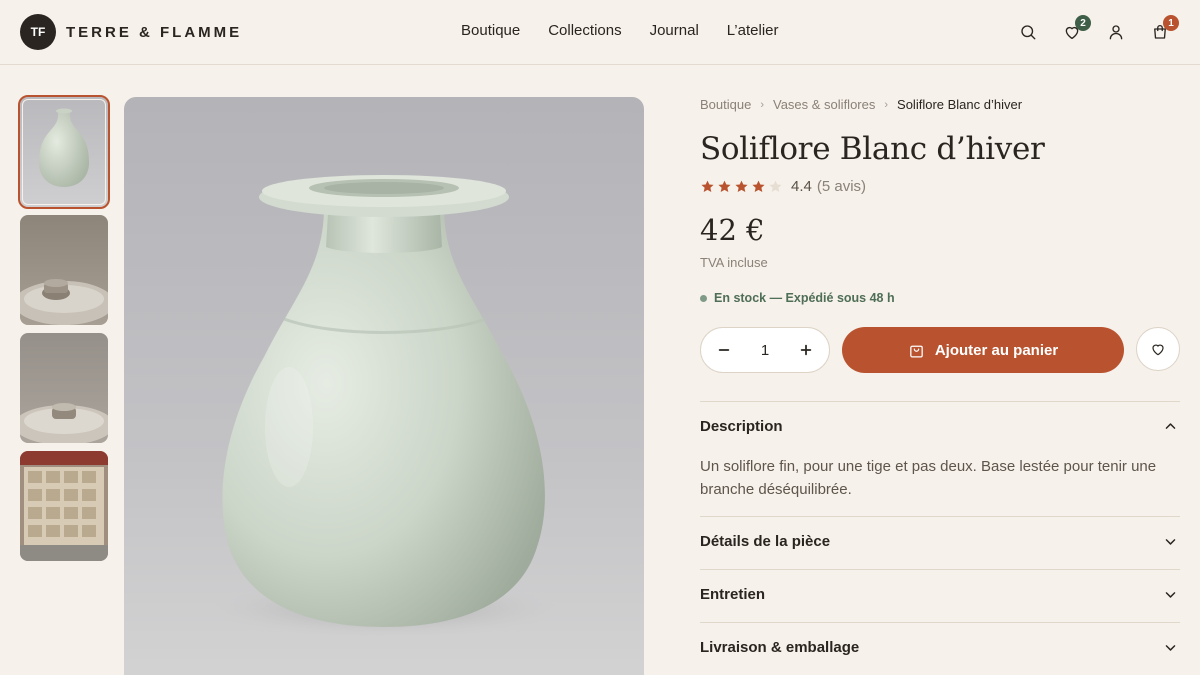 The width and height of the screenshot is (1200, 675). What do you see at coordinates (490, 30) in the screenshot?
I see `nav-link-boutique: Boutique` at bounding box center [490, 30].